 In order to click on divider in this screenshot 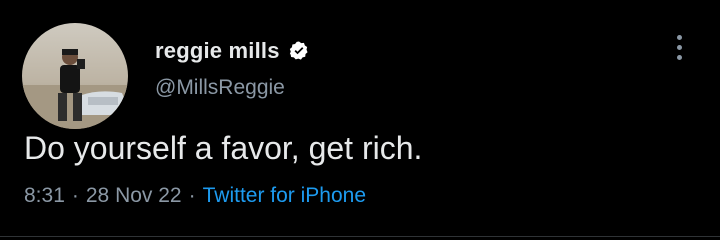, I will do `click(360, 236)`.